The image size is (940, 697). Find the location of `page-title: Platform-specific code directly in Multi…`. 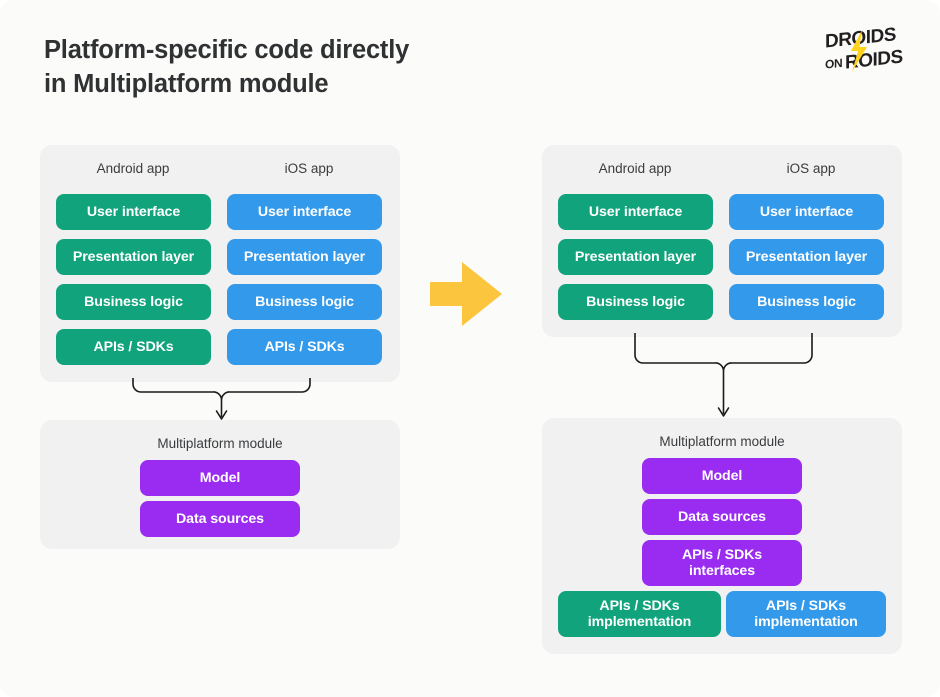

page-title: Platform-specific code directly in Multi… is located at coordinates (227, 67).